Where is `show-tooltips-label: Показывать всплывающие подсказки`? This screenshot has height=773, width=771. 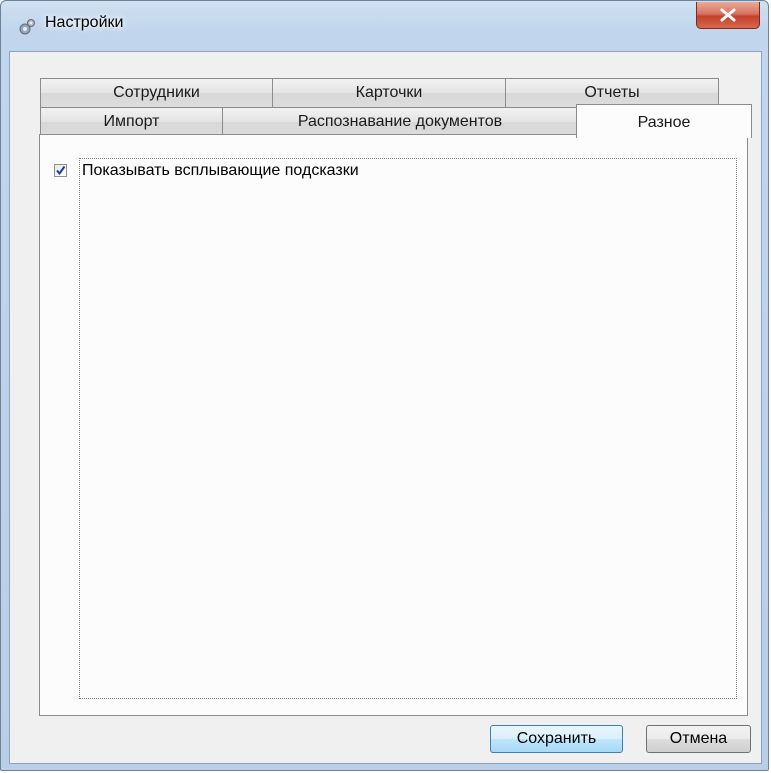 show-tooltips-label: Показывать всплывающие подсказки is located at coordinates (220, 170).